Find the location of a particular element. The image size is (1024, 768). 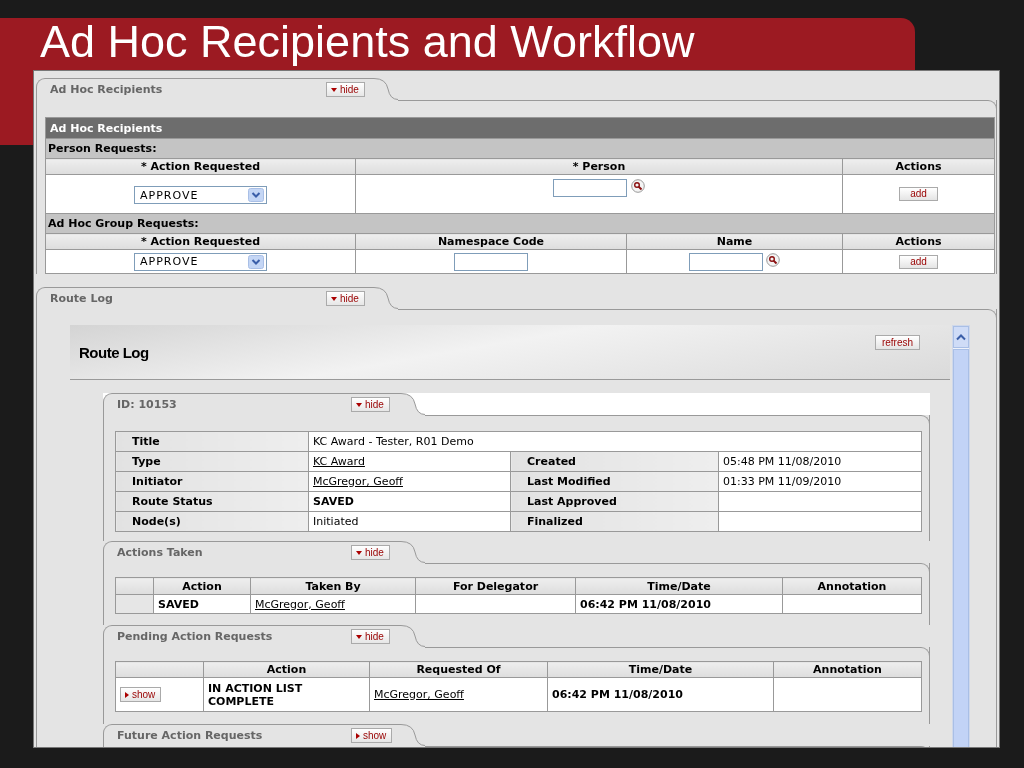

table-title: Ad Hoc Recipients is located at coordinates (520, 128).